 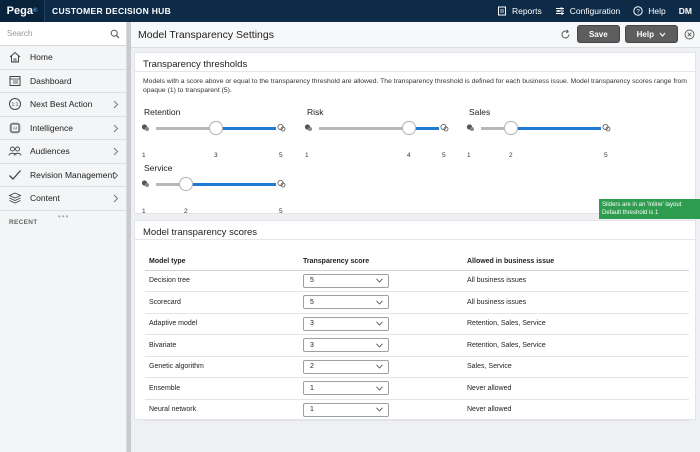 I want to click on page-header: Model Transparency Settings Save Help, so click(x=415, y=35).